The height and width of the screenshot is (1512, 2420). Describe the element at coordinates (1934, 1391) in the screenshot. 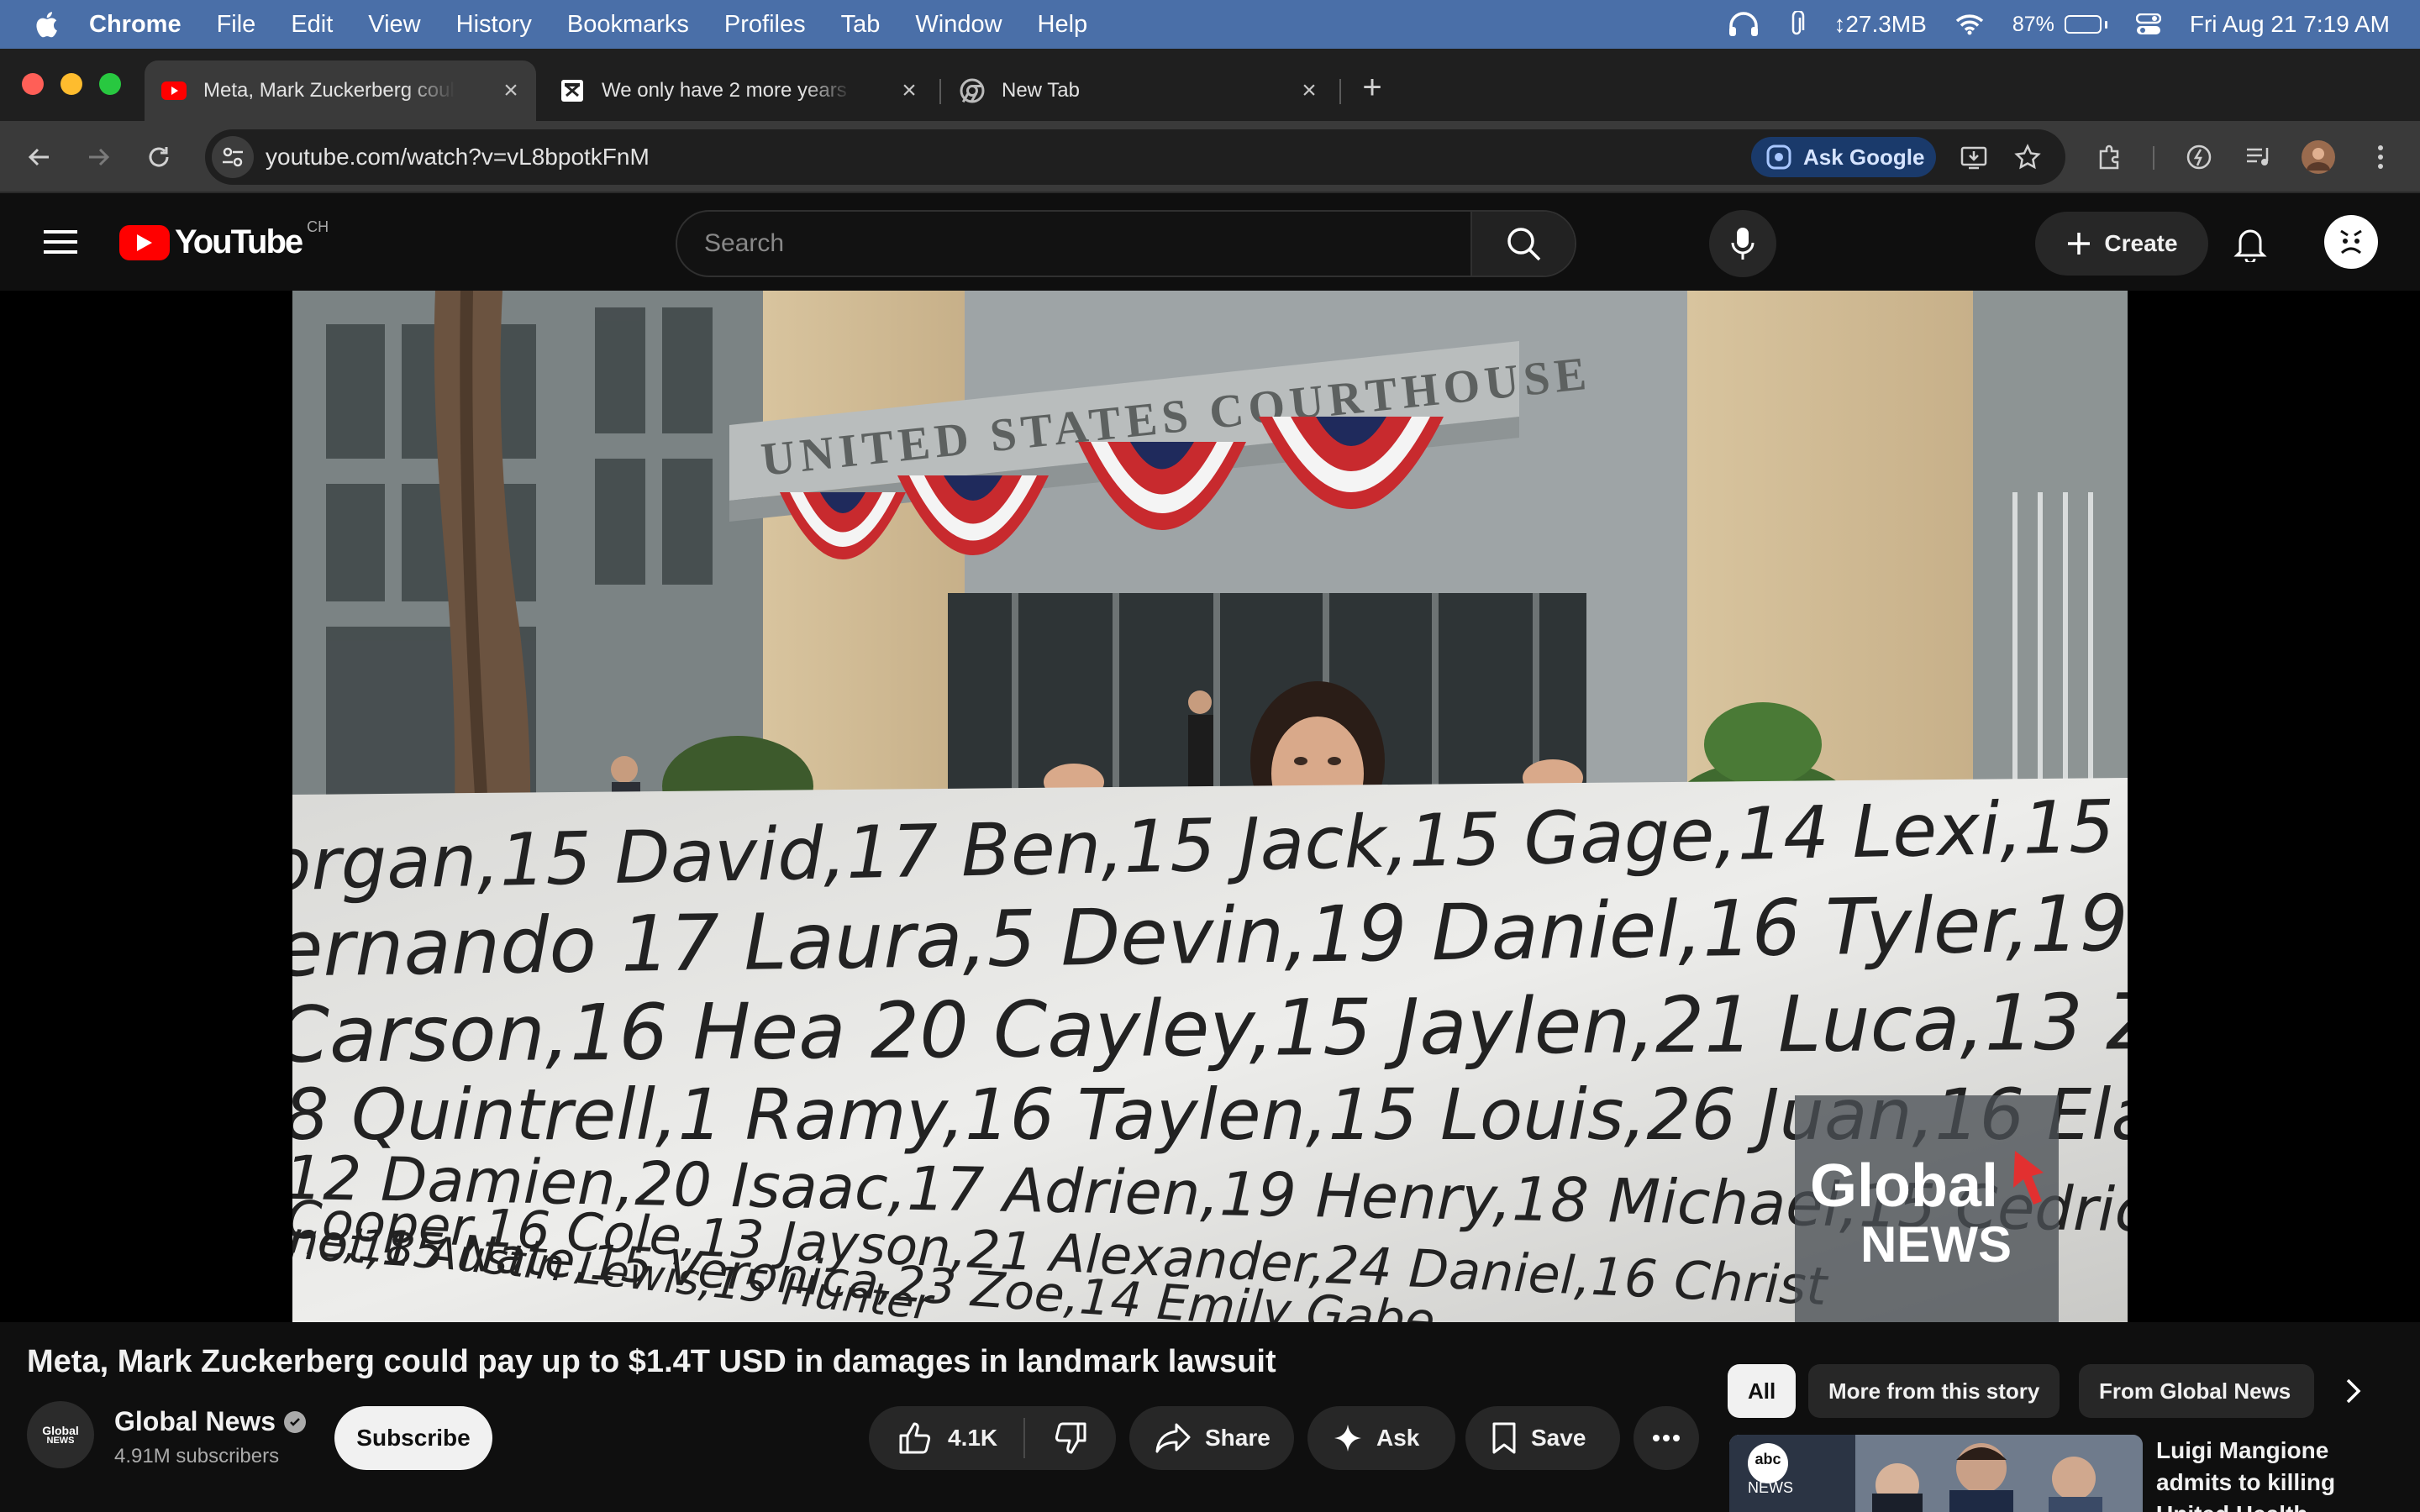

I see `chip-more-from-this-story: More from this story` at that location.